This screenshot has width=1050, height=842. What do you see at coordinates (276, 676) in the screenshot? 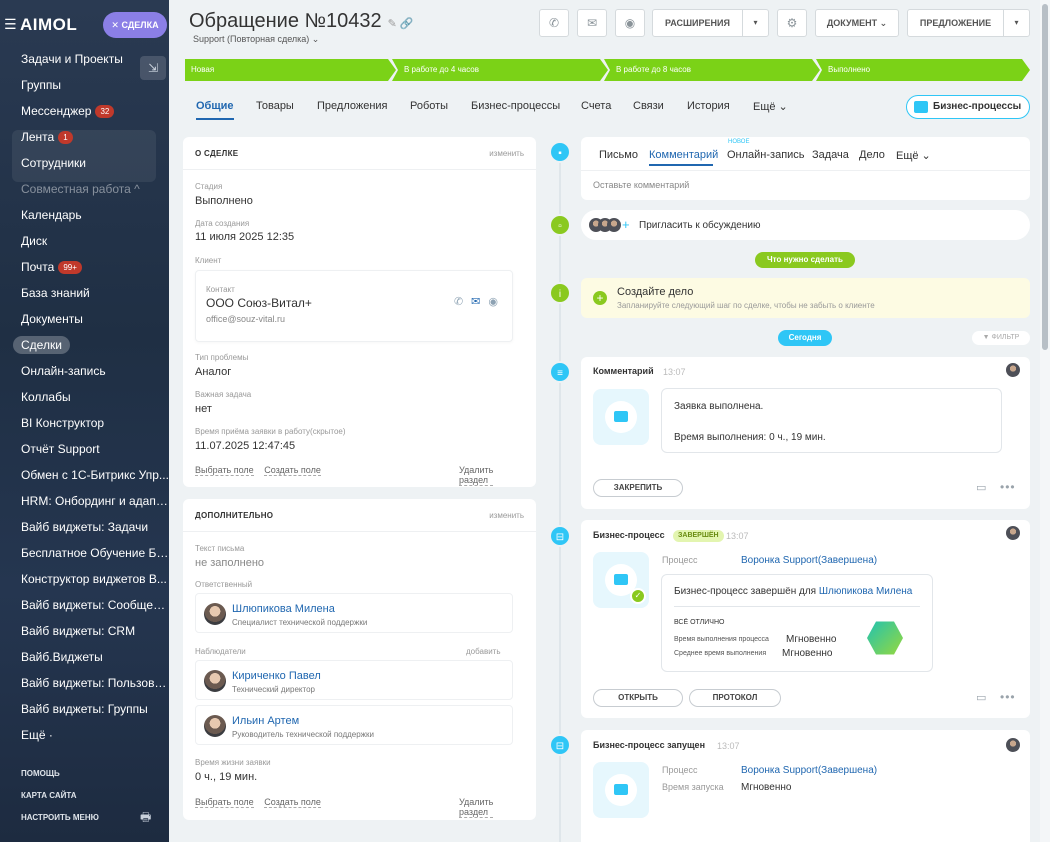
I see `person-name: Кириченко Павел` at bounding box center [276, 676].